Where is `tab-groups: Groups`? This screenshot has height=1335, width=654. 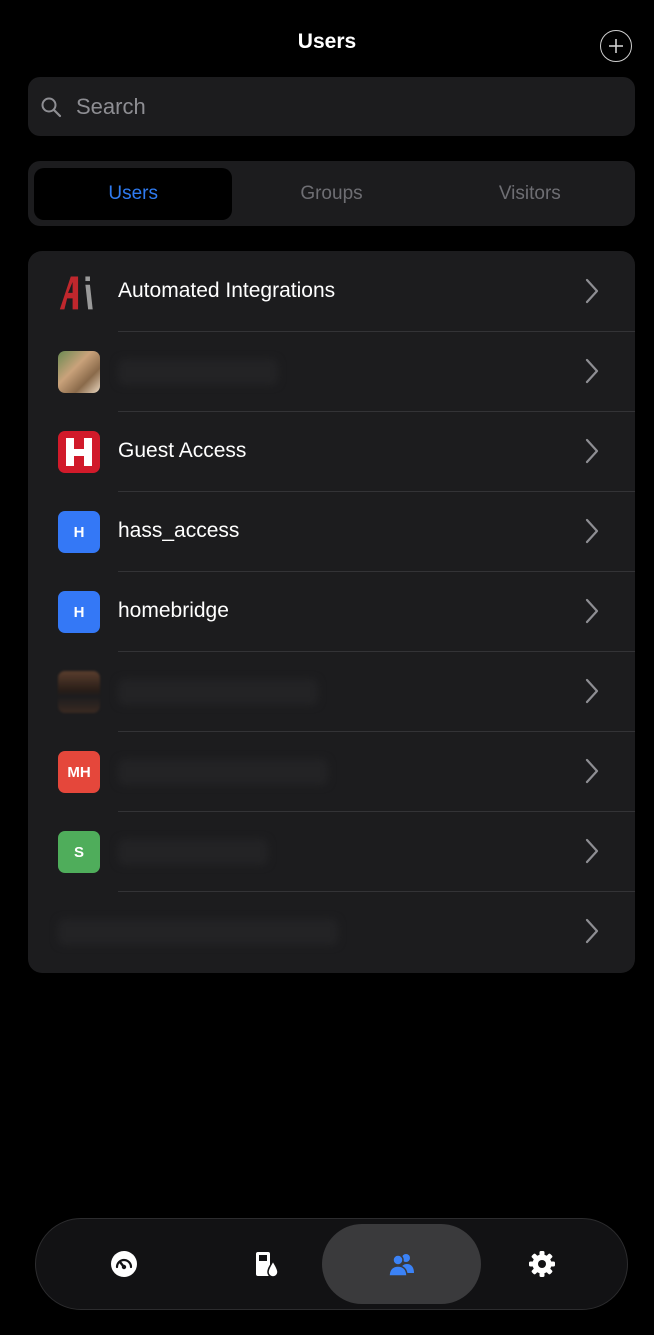
tab-groups: Groups is located at coordinates (331, 194).